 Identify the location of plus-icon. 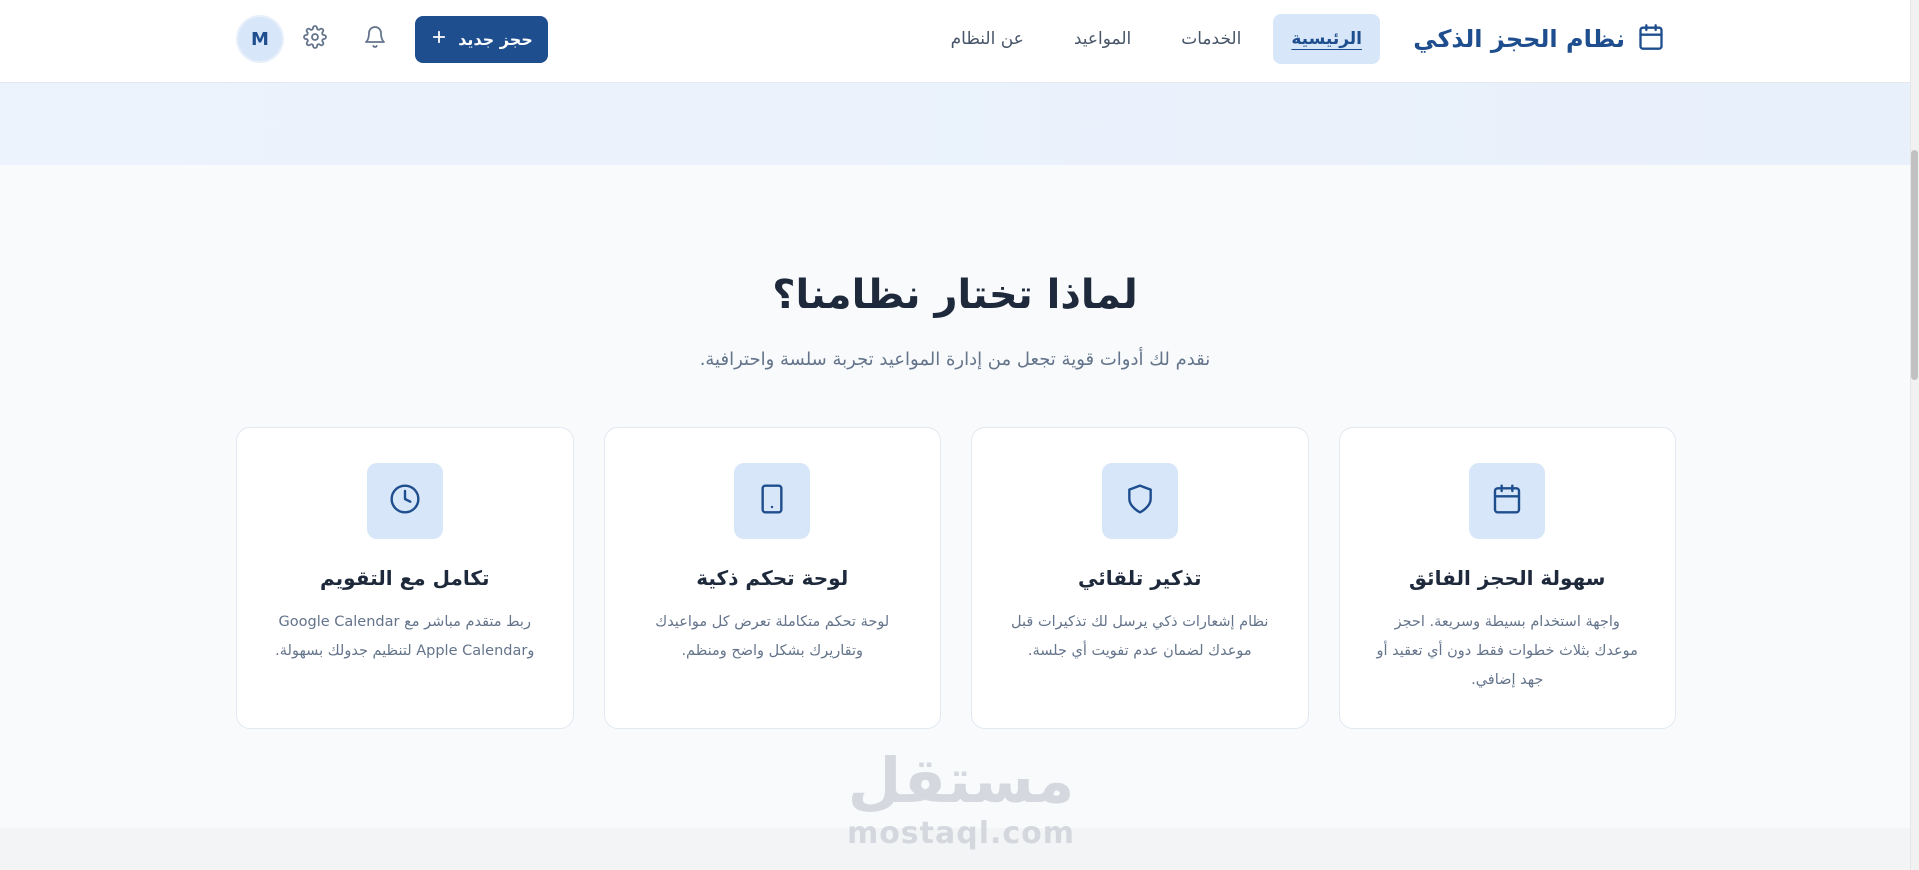
(439, 39).